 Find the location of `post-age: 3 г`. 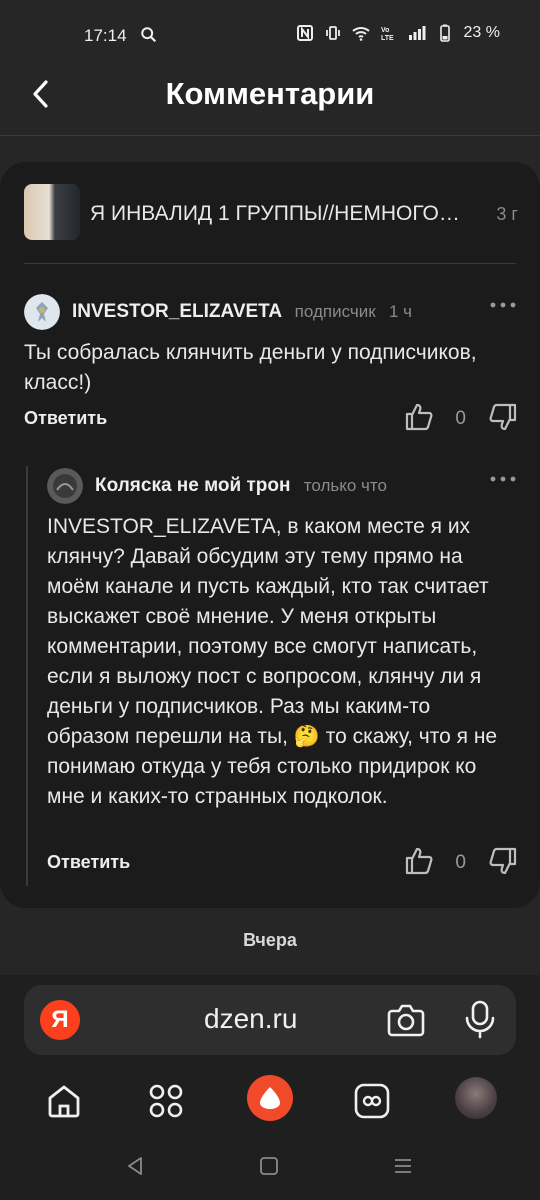

post-age: 3 г is located at coordinates (507, 214).